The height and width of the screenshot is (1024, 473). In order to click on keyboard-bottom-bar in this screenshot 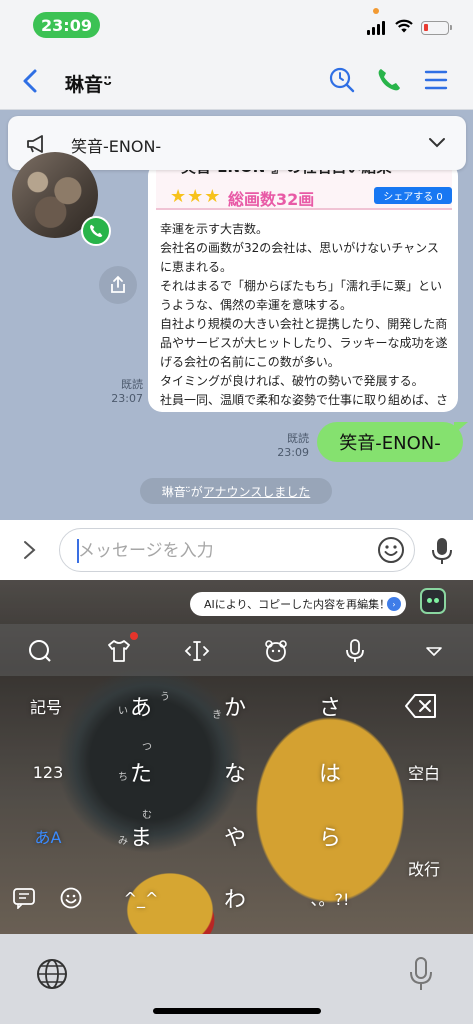, I will do `click(236, 979)`.